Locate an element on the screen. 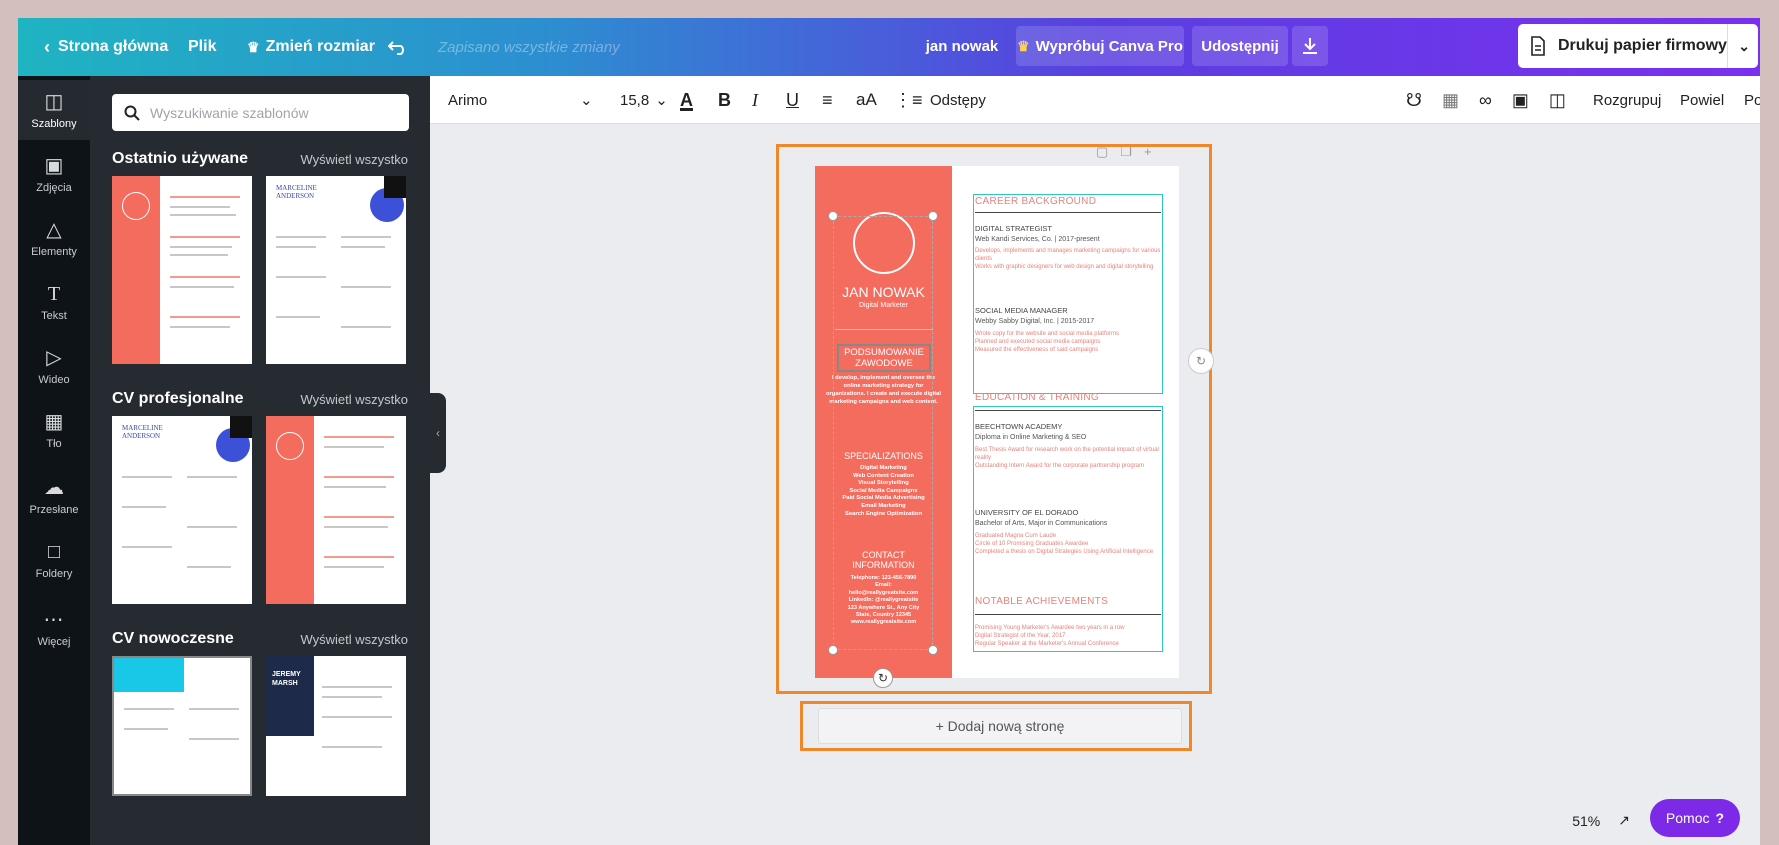 Image resolution: width=1779 pixels, height=845 pixels. transparency-icon: ▦ is located at coordinates (1450, 100).